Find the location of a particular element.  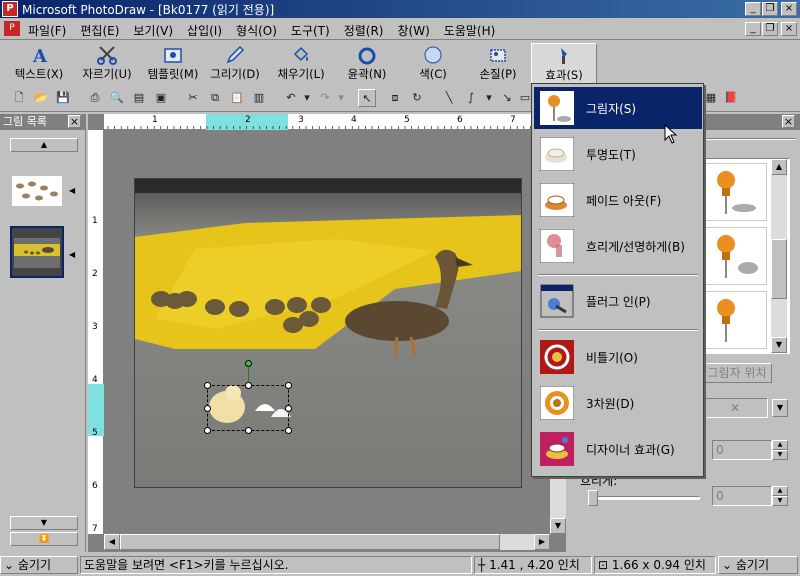

new-icon: 🗋 is located at coordinates (19, 98).